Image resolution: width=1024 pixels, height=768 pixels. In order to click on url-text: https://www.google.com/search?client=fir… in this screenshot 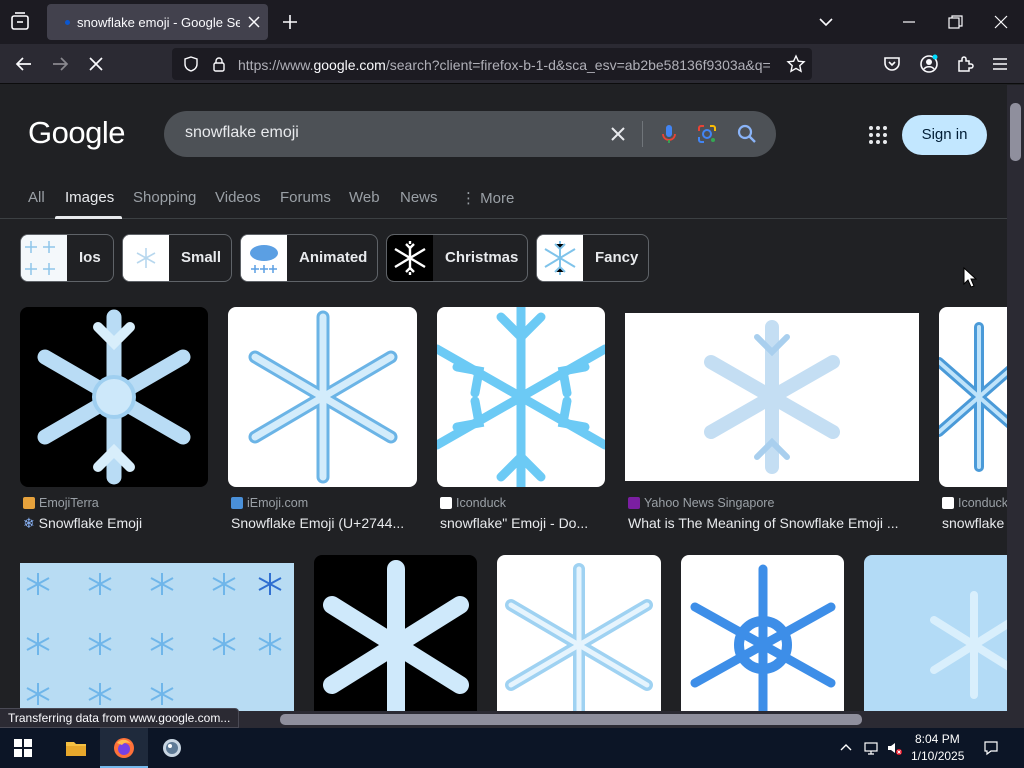, I will do `click(508, 65)`.